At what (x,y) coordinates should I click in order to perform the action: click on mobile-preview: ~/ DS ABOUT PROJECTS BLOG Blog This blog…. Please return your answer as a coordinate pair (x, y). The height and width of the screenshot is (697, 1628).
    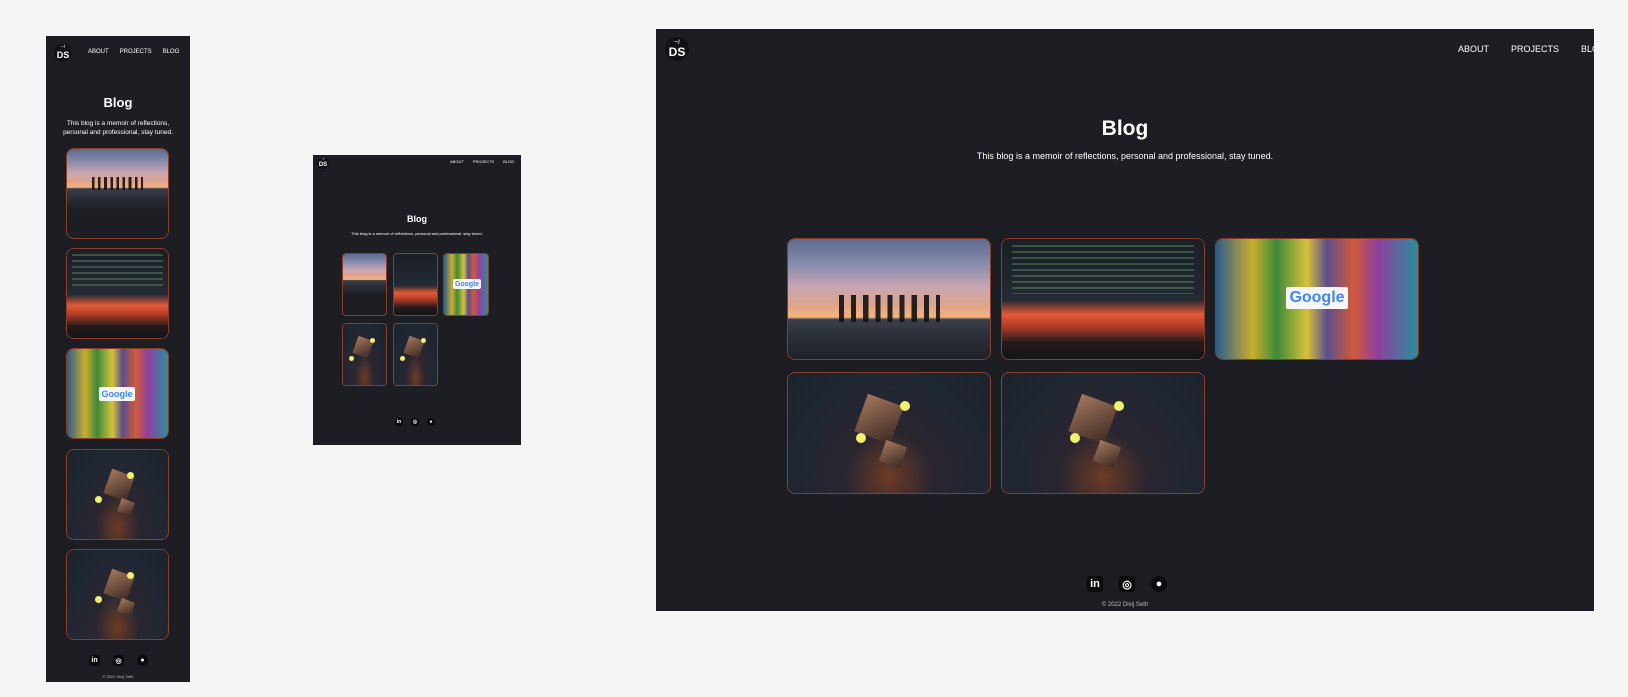
    Looking at the image, I should click on (118, 359).